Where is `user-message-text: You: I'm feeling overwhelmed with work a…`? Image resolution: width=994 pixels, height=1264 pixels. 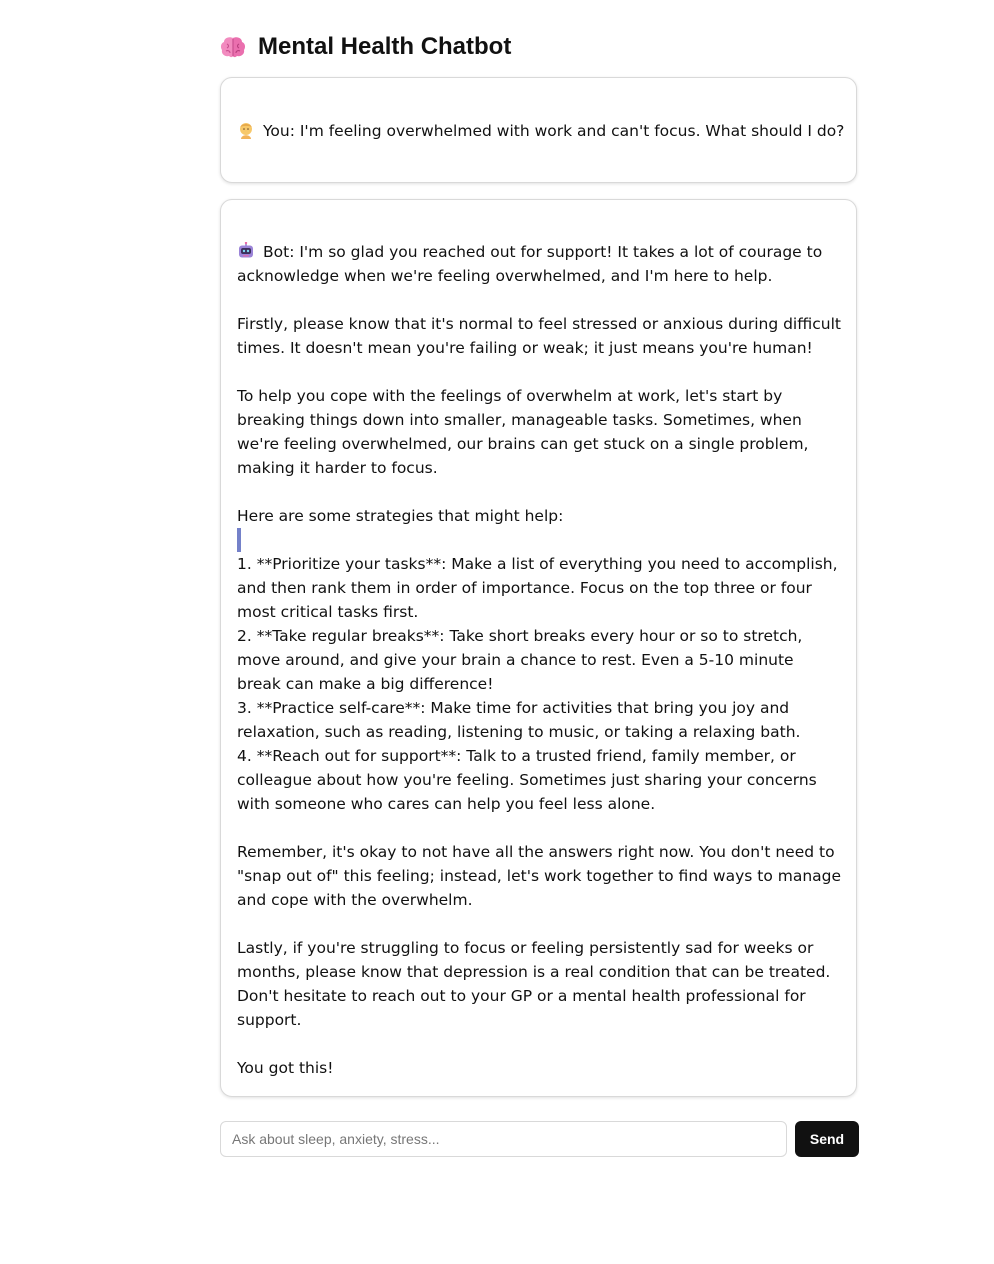 user-message-text: You: I'm feeling overwhelmed with work a… is located at coordinates (554, 131).